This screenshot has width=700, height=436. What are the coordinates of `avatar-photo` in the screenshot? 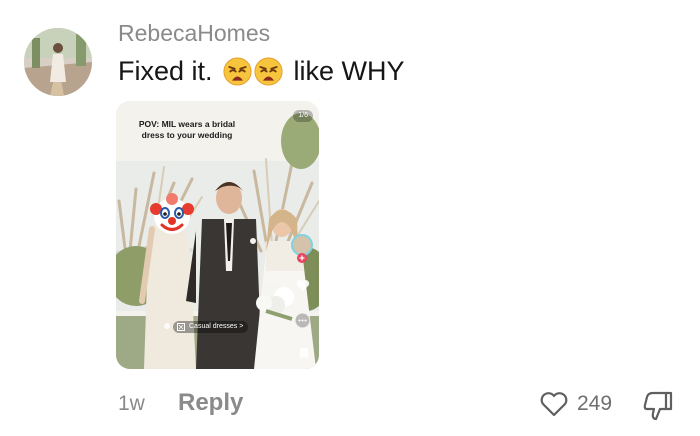 It's located at (58, 62).